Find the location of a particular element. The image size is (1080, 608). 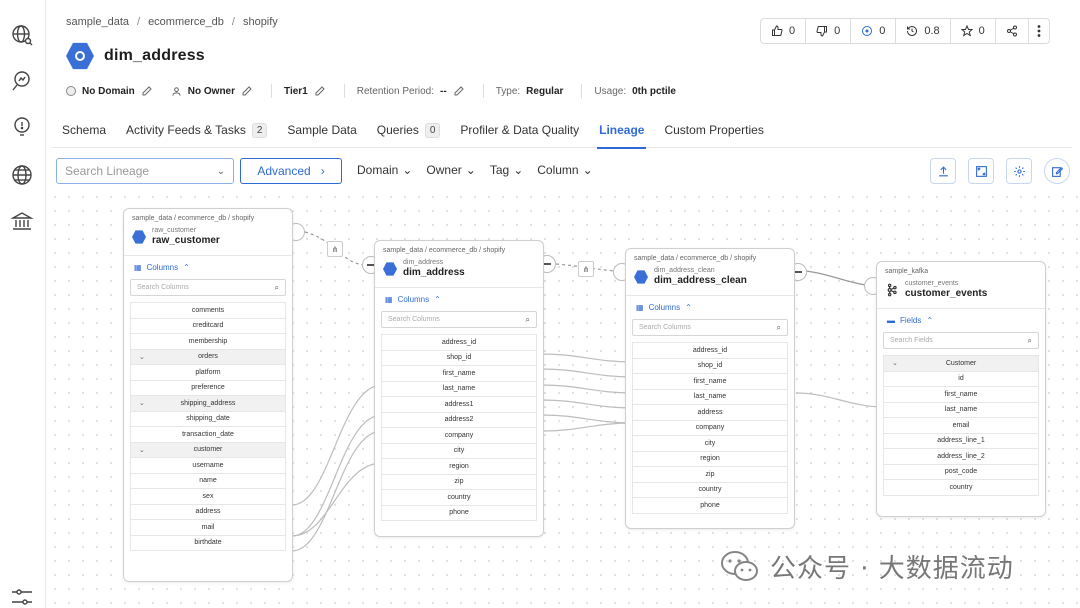

breadcrumb-item: ecommerce_db is located at coordinates (186, 22).